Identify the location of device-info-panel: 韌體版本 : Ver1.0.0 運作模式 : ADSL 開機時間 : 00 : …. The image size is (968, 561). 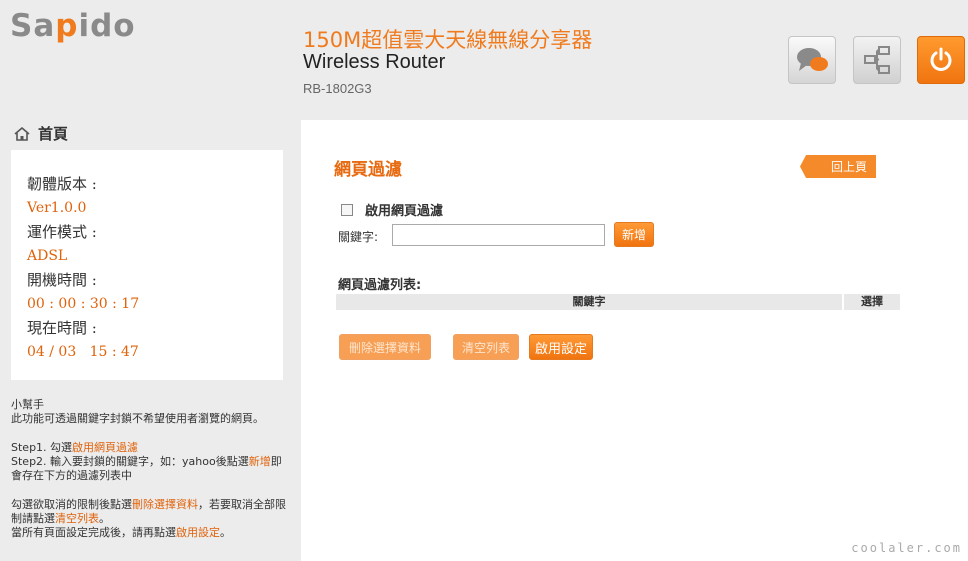
(147, 265).